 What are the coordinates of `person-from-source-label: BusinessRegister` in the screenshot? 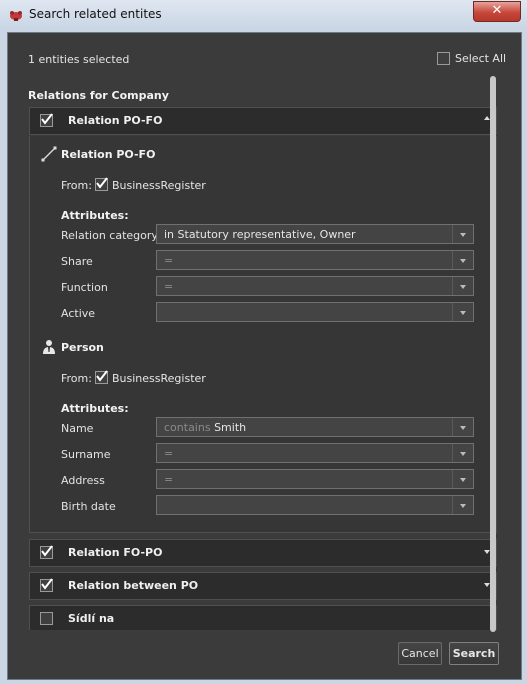 It's located at (159, 378).